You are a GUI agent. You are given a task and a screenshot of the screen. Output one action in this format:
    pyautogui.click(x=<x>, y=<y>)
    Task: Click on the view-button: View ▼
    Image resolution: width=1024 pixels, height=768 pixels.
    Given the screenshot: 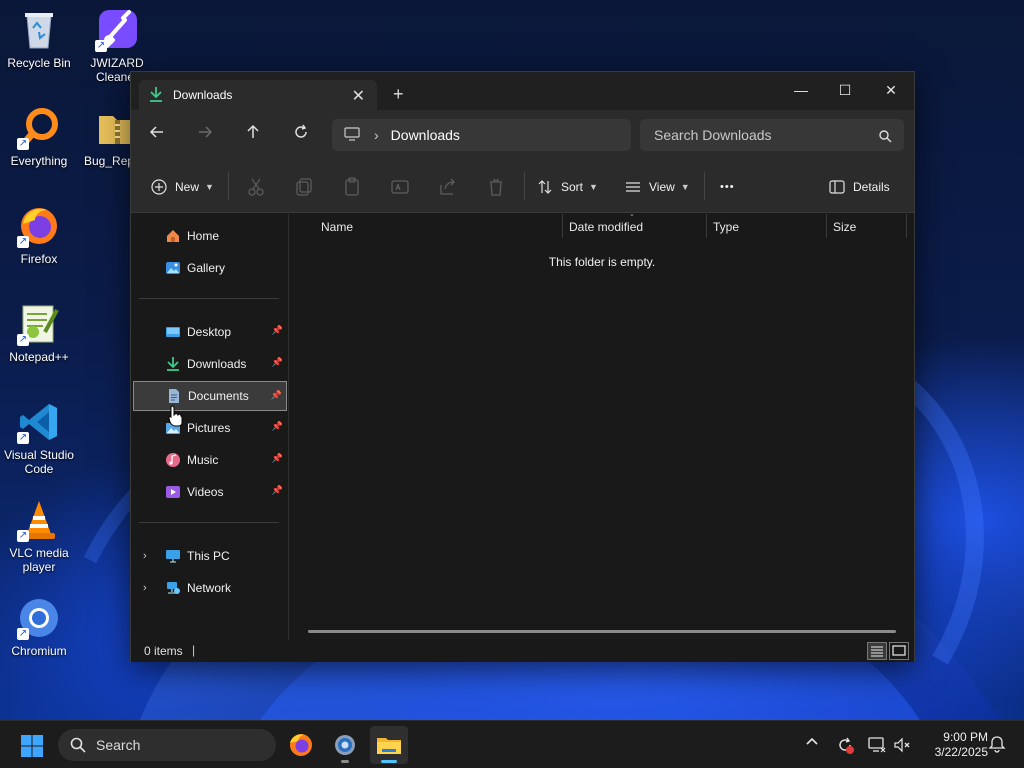 What is the action you would take?
    pyautogui.click(x=657, y=187)
    